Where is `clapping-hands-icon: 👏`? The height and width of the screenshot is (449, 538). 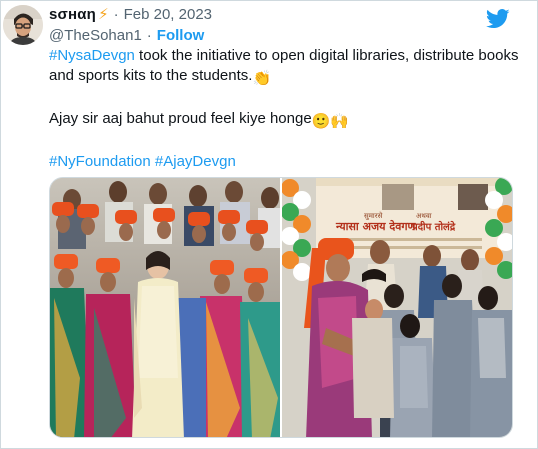
clapping-hands-icon: 👏 is located at coordinates (262, 78).